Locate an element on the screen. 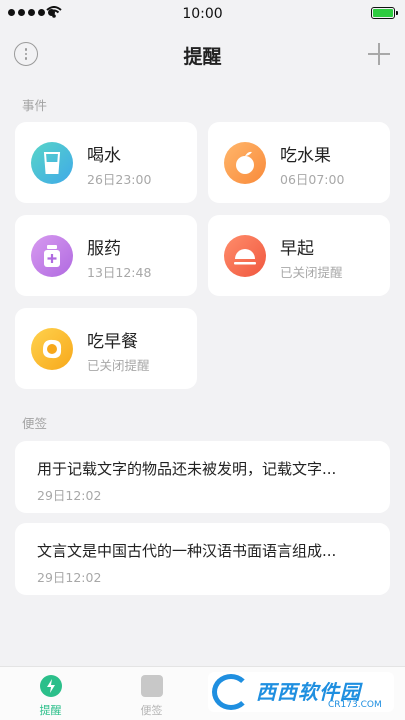 The image size is (405, 720). status-time: 10:00 is located at coordinates (202, 14).